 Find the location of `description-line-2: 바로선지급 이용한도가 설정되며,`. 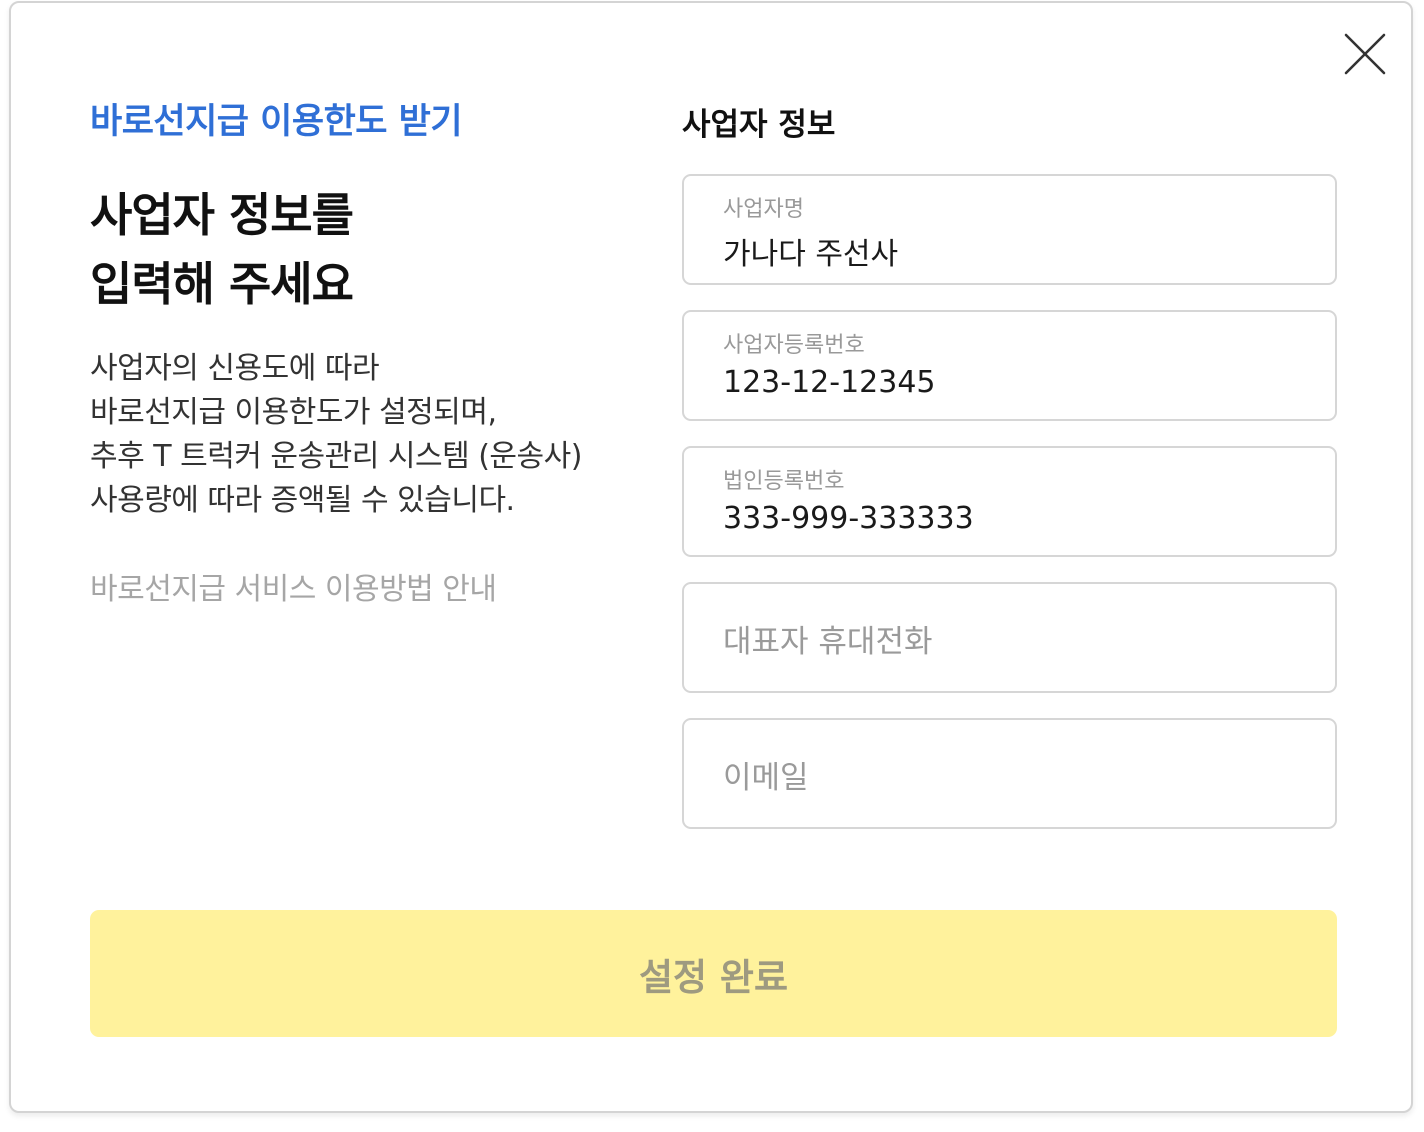

description-line-2: 바로선지급 이용한도가 설정되며, is located at coordinates (293, 412).